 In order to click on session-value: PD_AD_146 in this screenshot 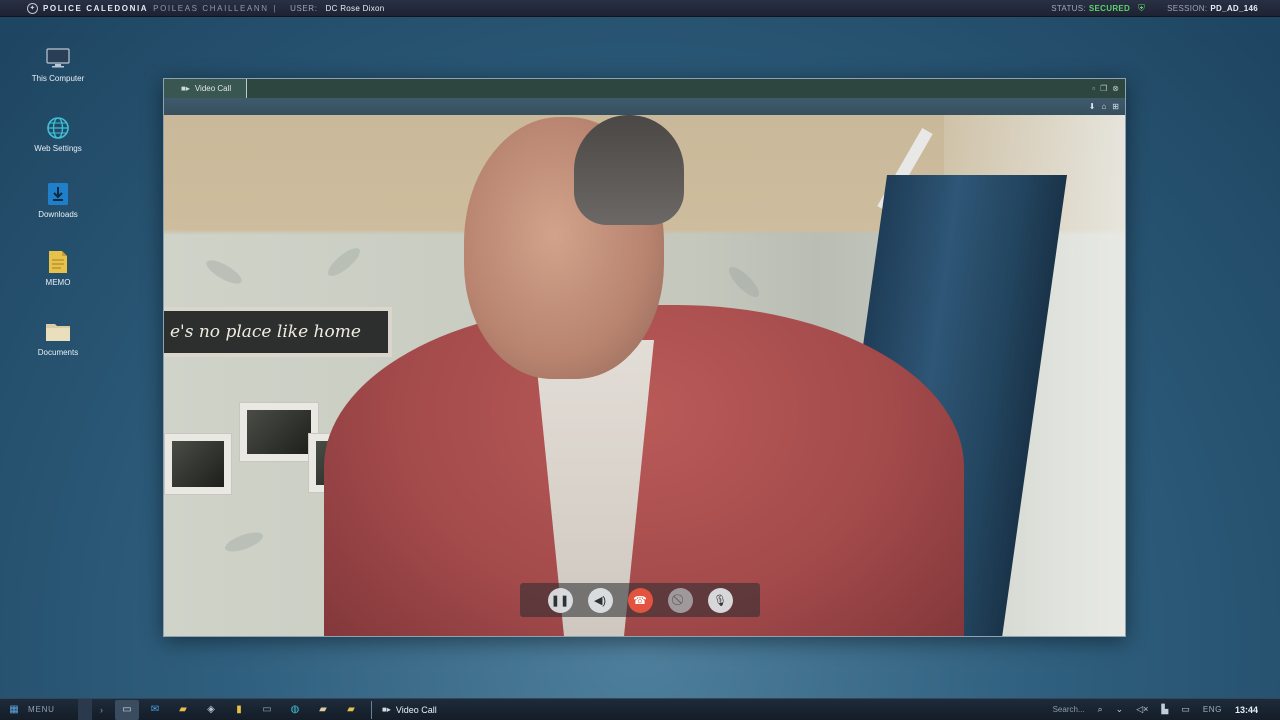, I will do `click(1234, 8)`.